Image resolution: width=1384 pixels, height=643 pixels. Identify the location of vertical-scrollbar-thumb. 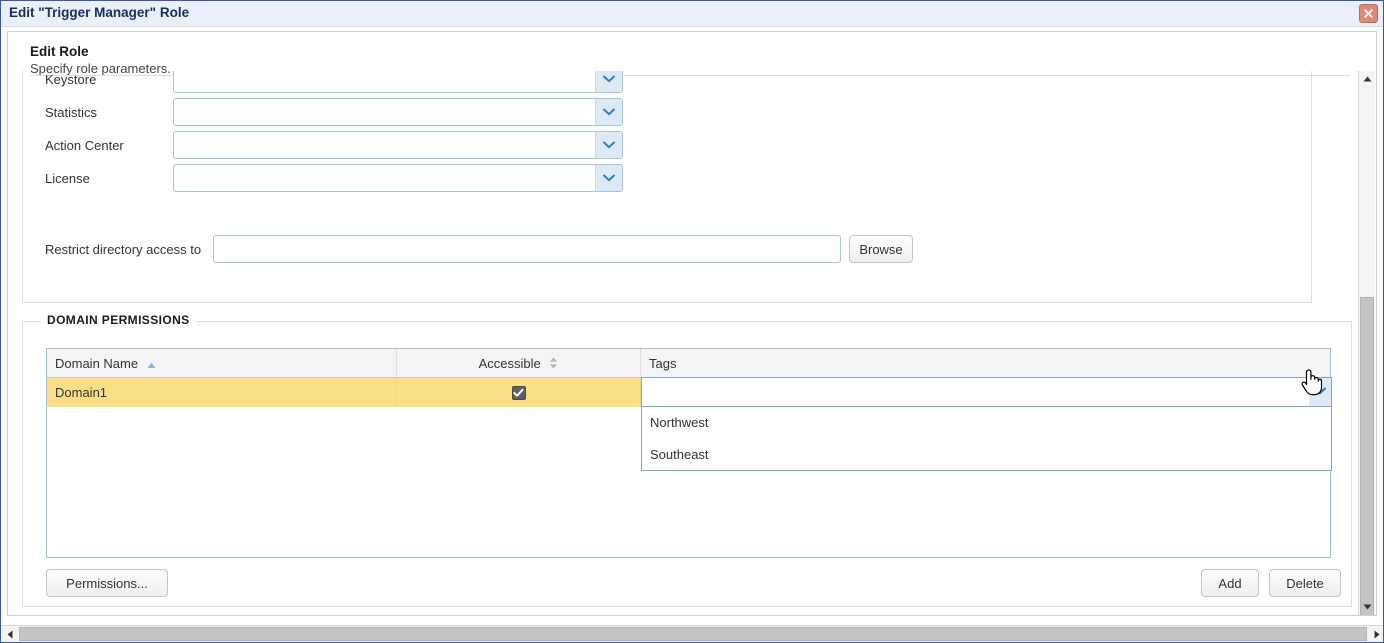
(1367, 456).